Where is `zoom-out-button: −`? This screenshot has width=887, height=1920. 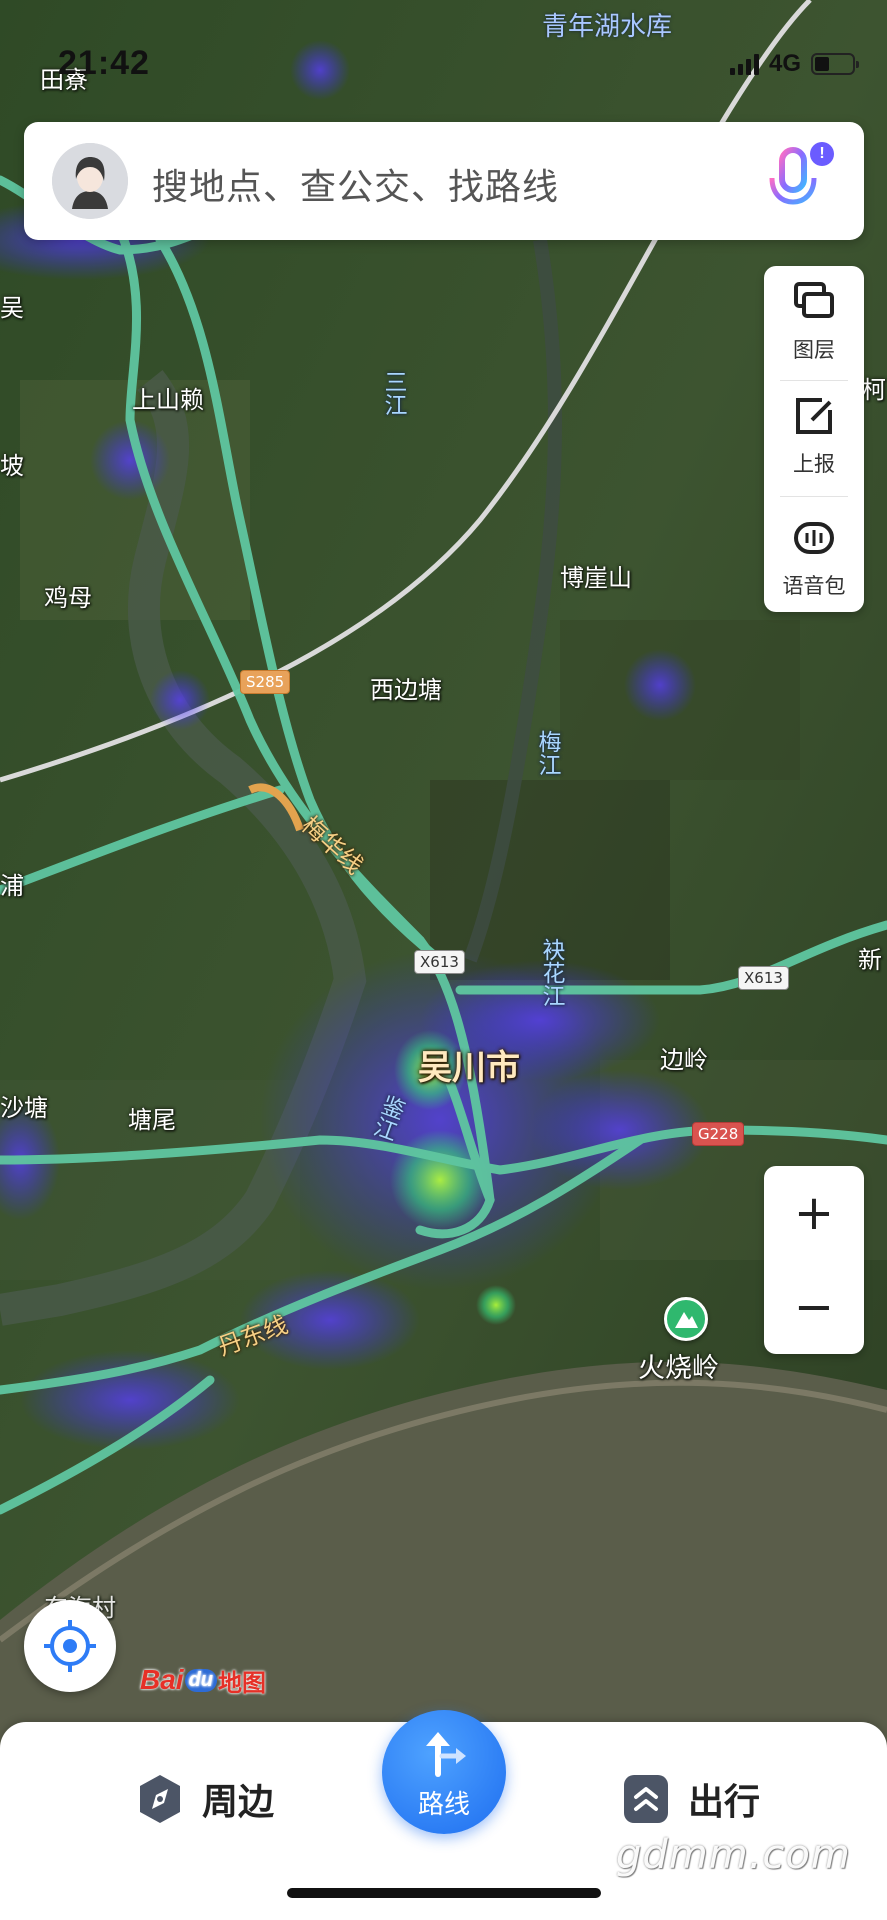 zoom-out-button: − is located at coordinates (814, 1307).